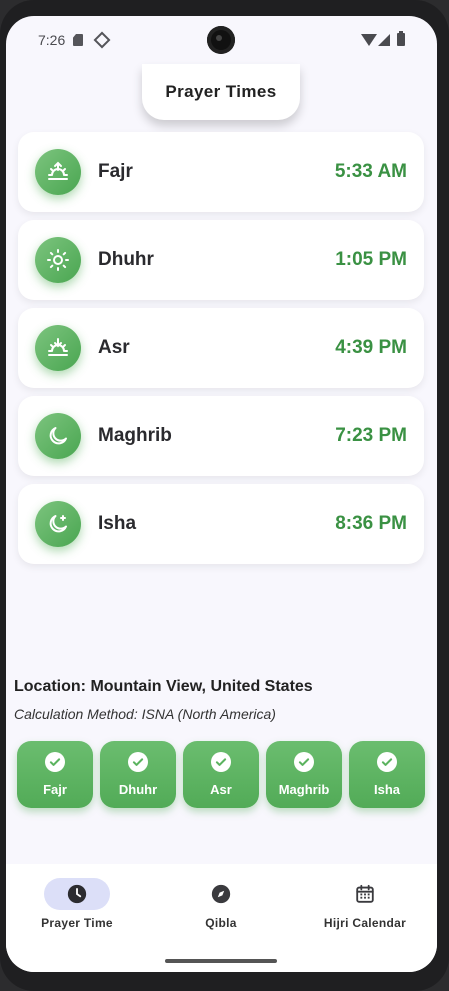 This screenshot has width=449, height=991. I want to click on clock-icon, so click(77, 894).